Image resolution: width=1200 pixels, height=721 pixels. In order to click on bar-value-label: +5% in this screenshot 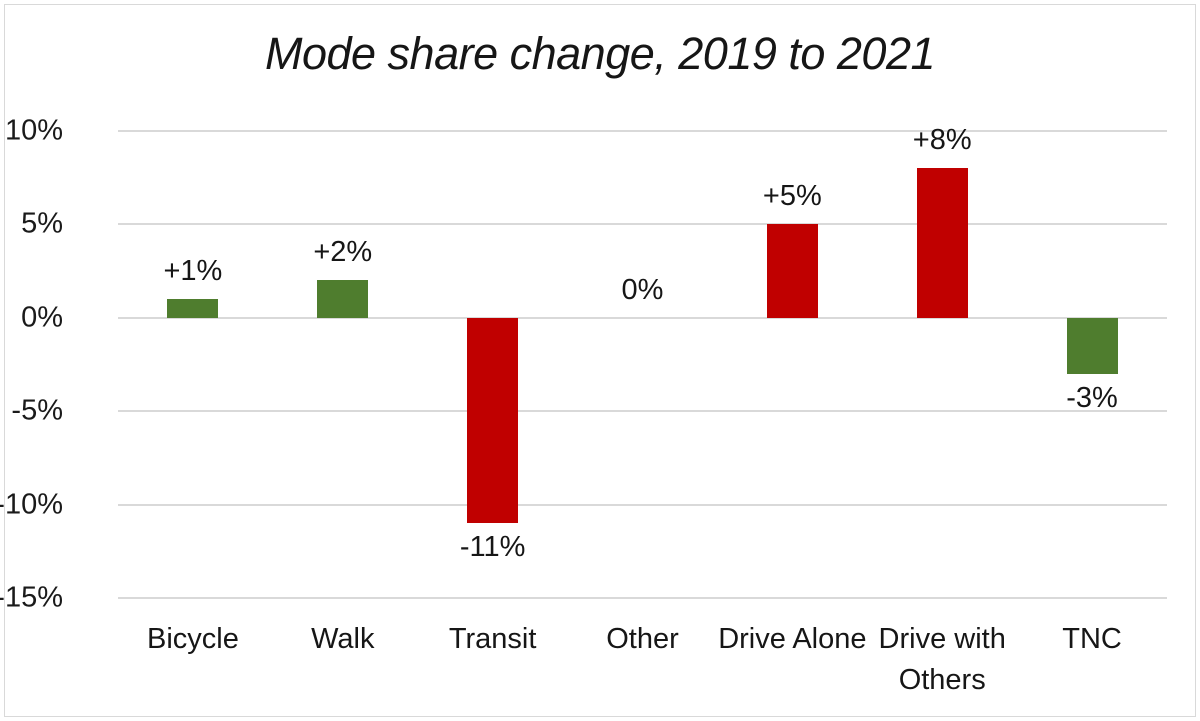, I will do `click(792, 196)`.